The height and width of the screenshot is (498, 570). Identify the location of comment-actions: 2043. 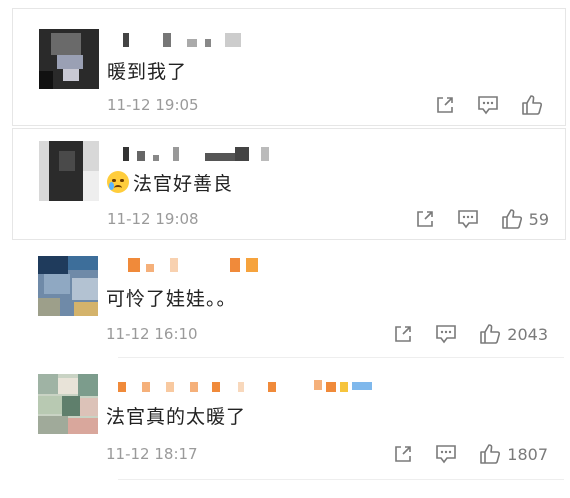
(459, 334).